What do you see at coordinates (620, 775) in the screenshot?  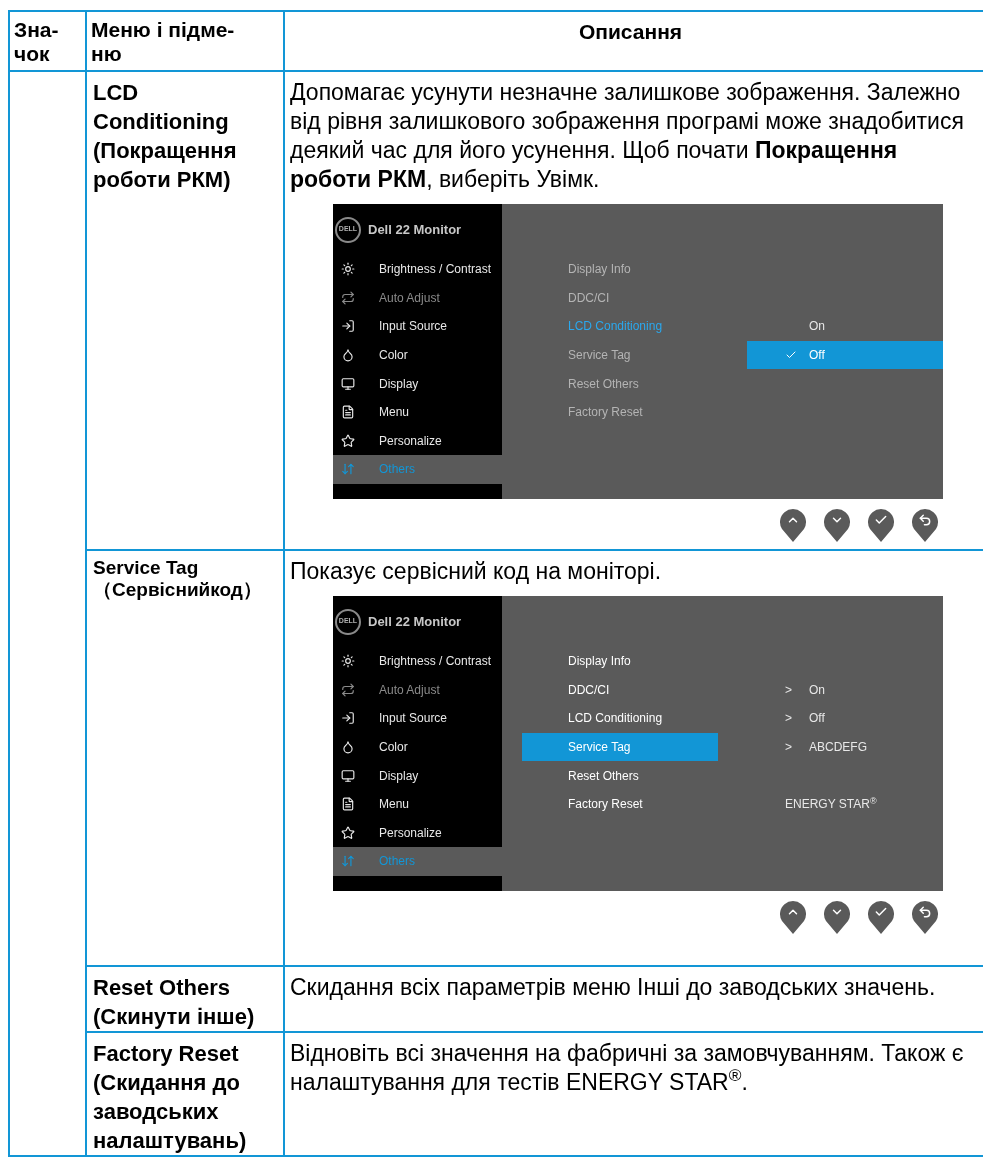 I see `osd-submenu-item: Reset Others` at bounding box center [620, 775].